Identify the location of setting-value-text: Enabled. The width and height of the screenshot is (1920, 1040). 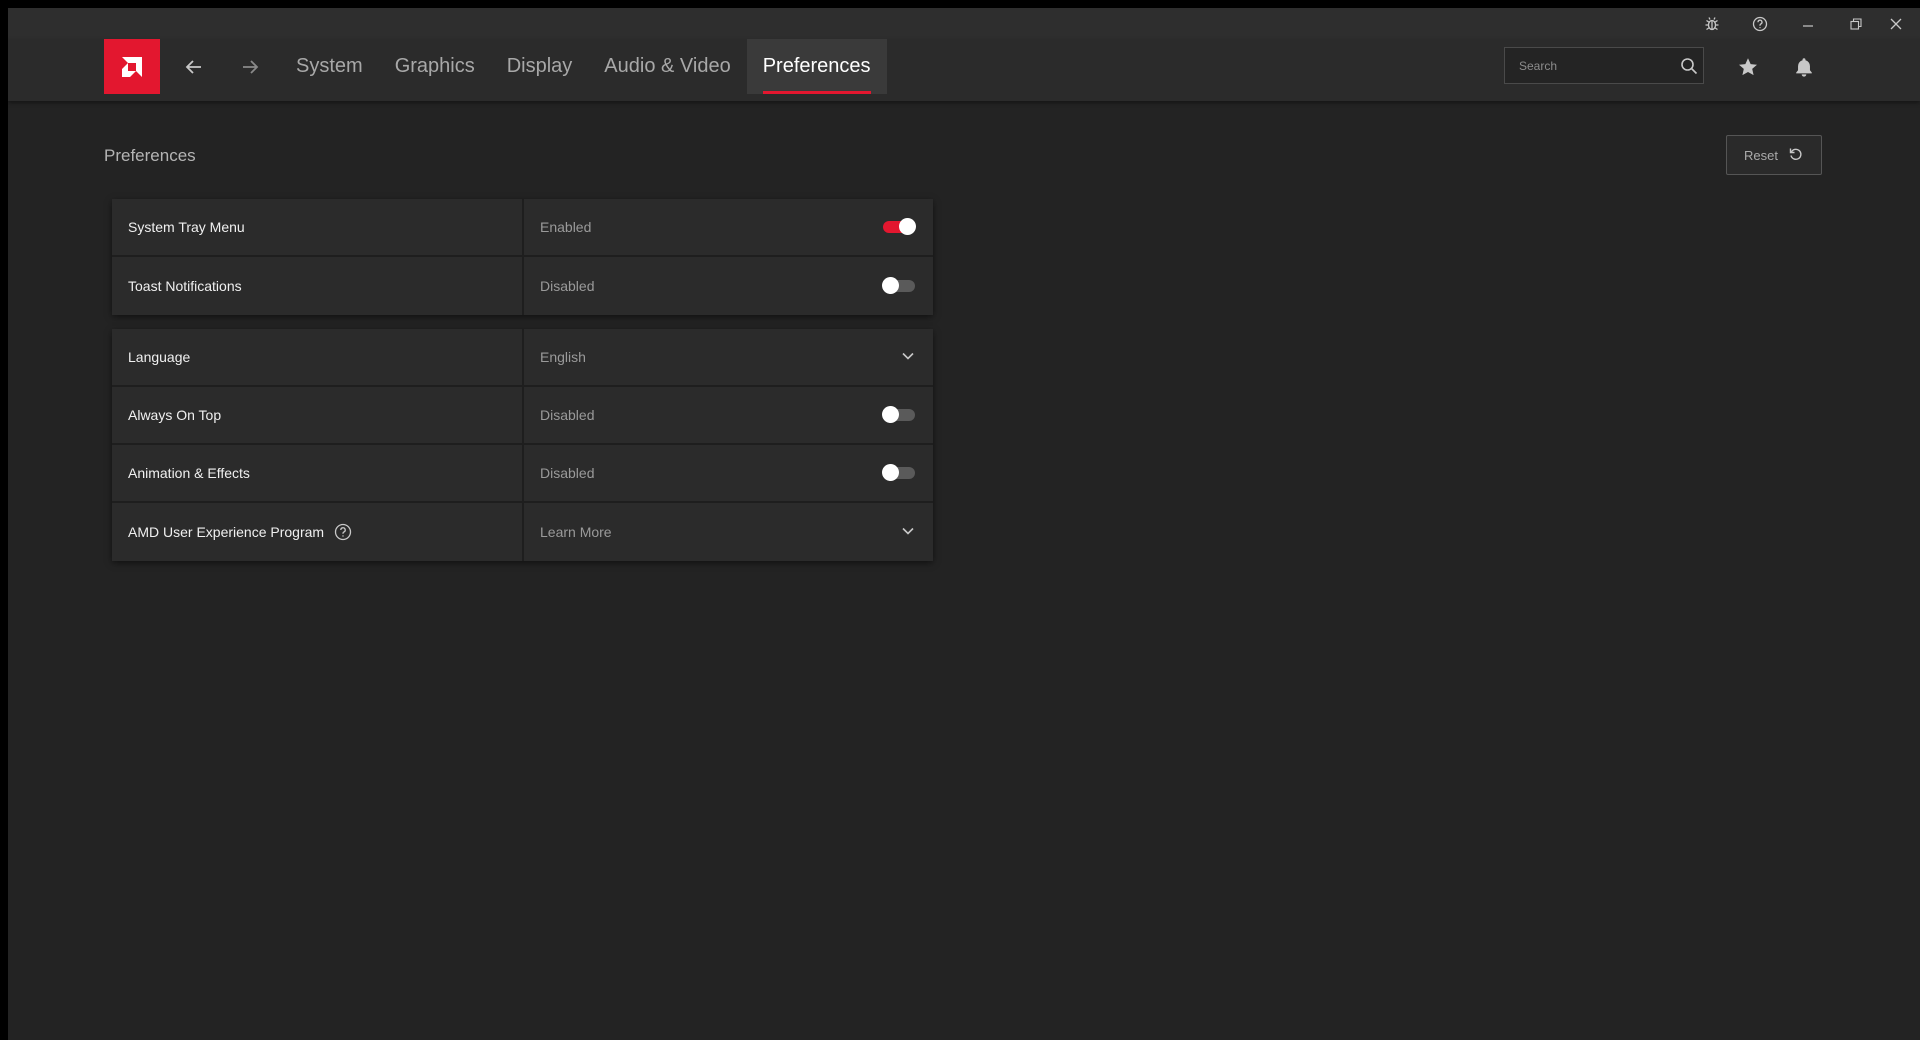
(566, 227).